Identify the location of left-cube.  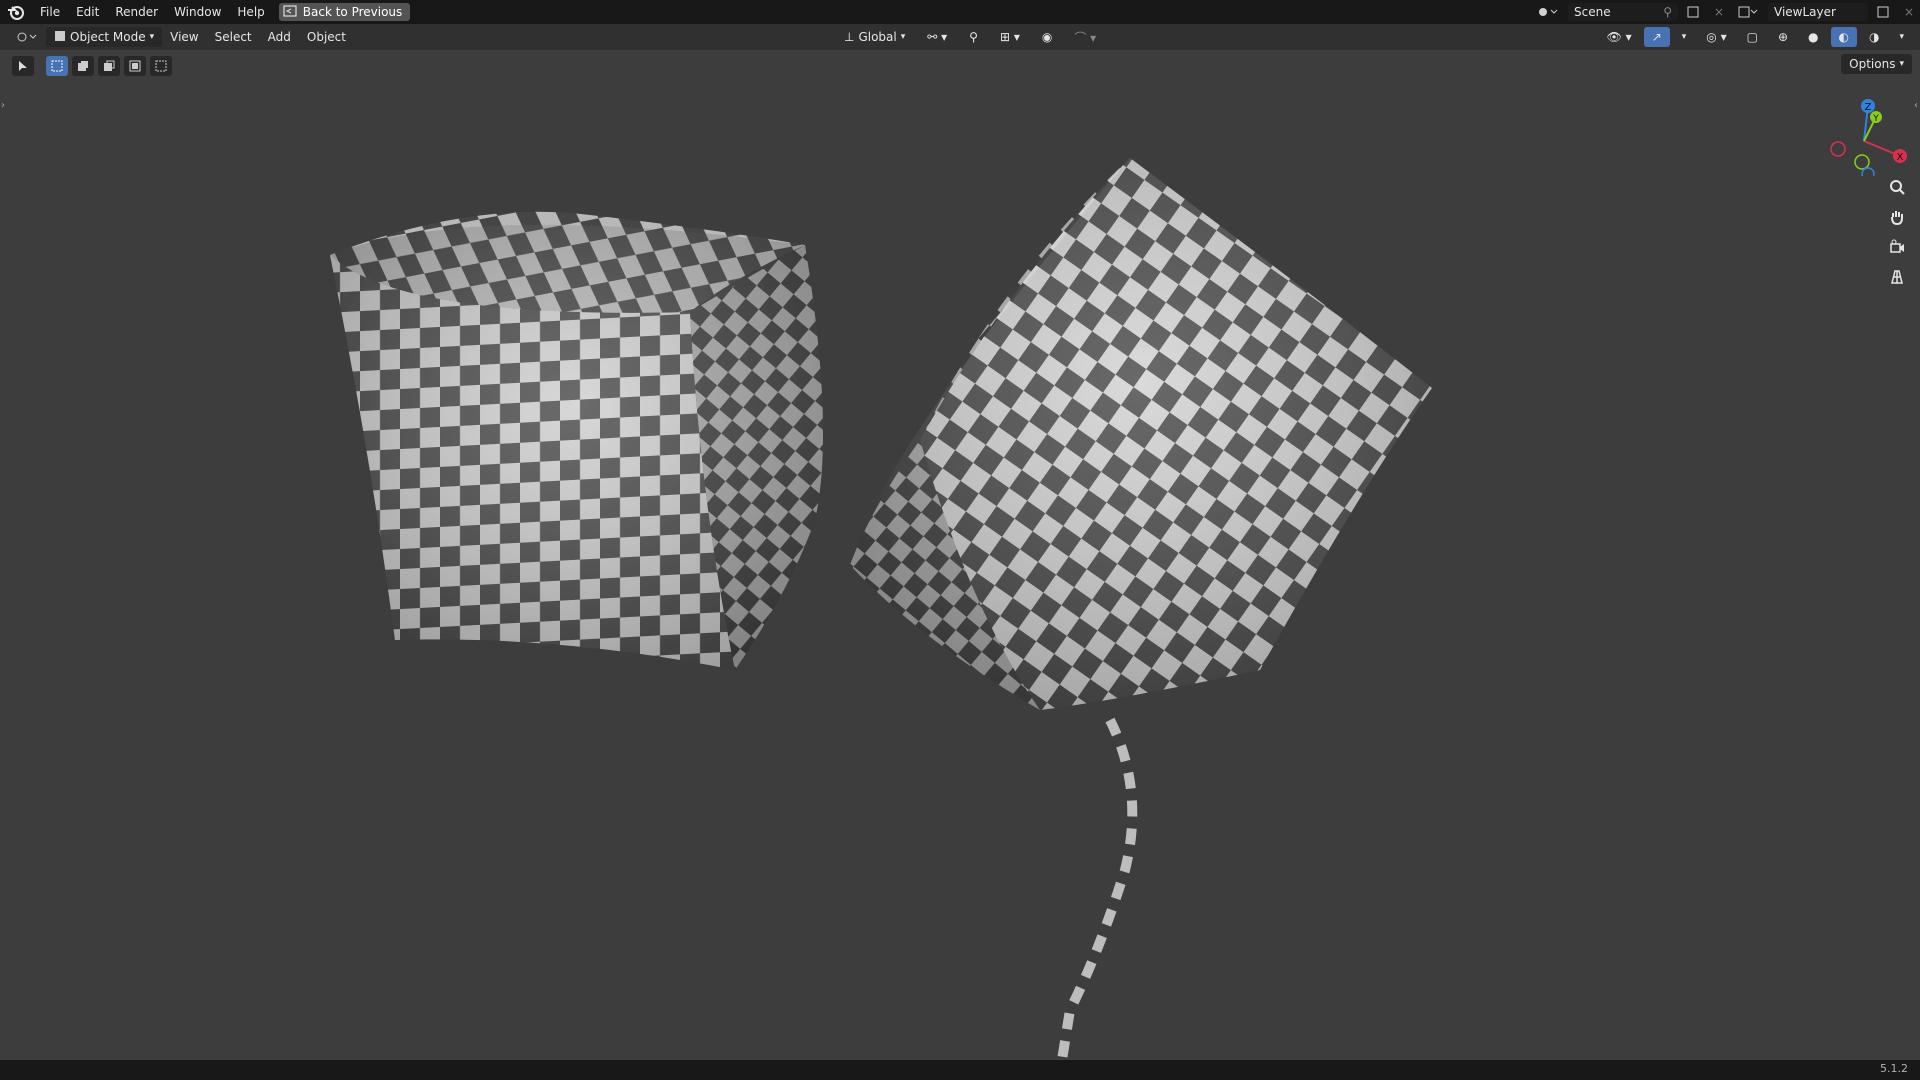
(576, 440).